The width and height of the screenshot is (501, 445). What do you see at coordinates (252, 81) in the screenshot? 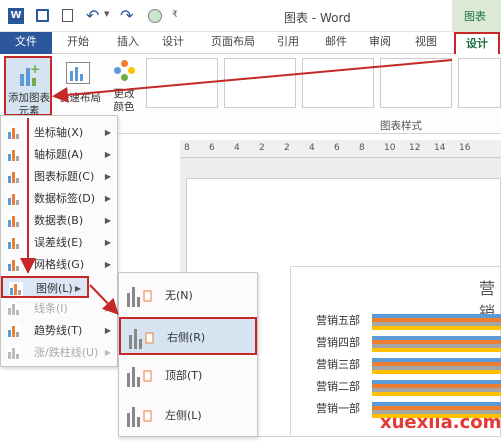
I see `arrow-tab-to-button` at bounding box center [252, 81].